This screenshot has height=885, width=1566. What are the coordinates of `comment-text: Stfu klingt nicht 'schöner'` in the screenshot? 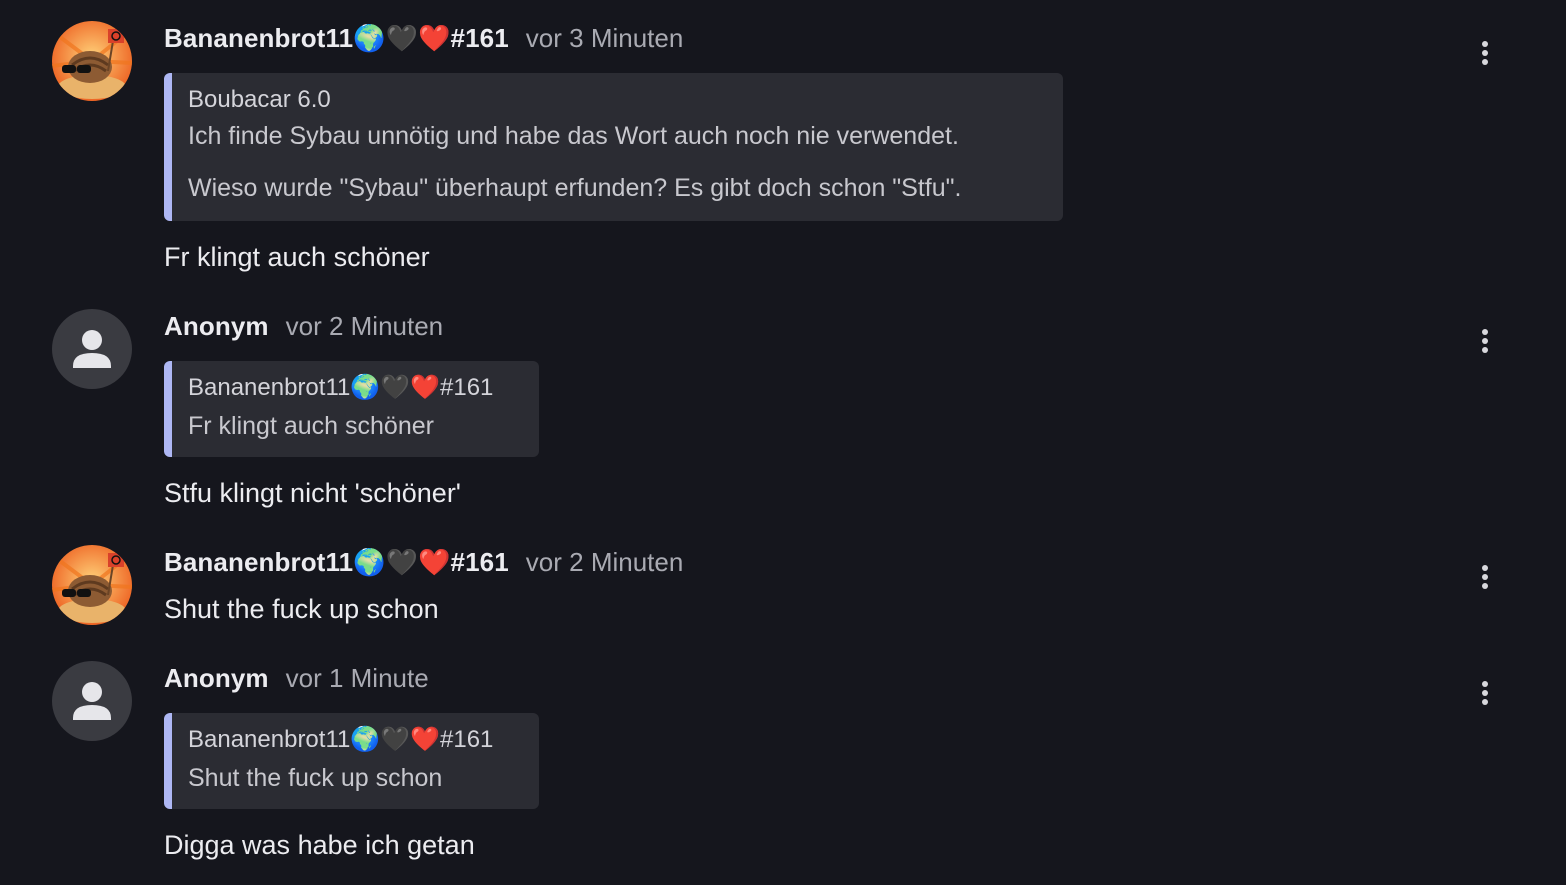 It's located at (312, 493).